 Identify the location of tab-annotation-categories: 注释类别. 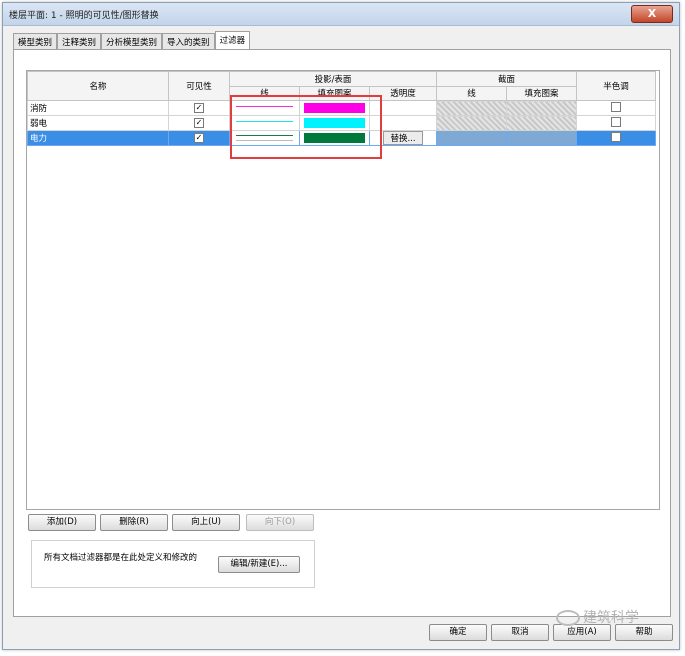
(79, 41).